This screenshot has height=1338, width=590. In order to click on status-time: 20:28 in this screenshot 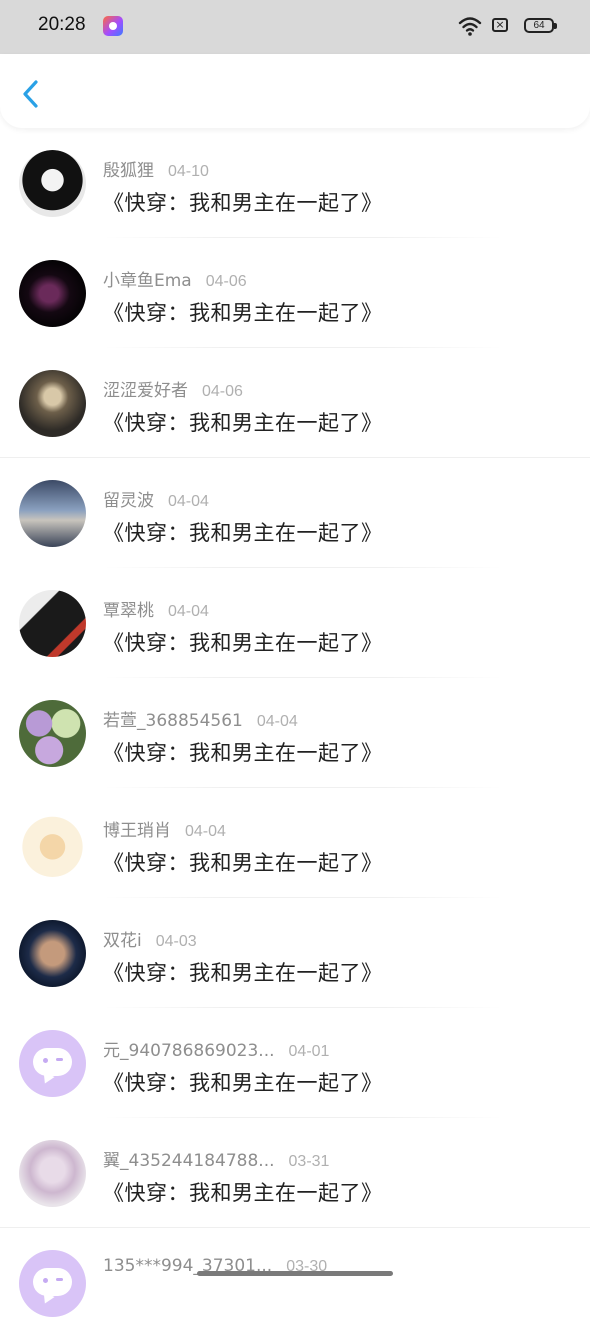, I will do `click(62, 24)`.